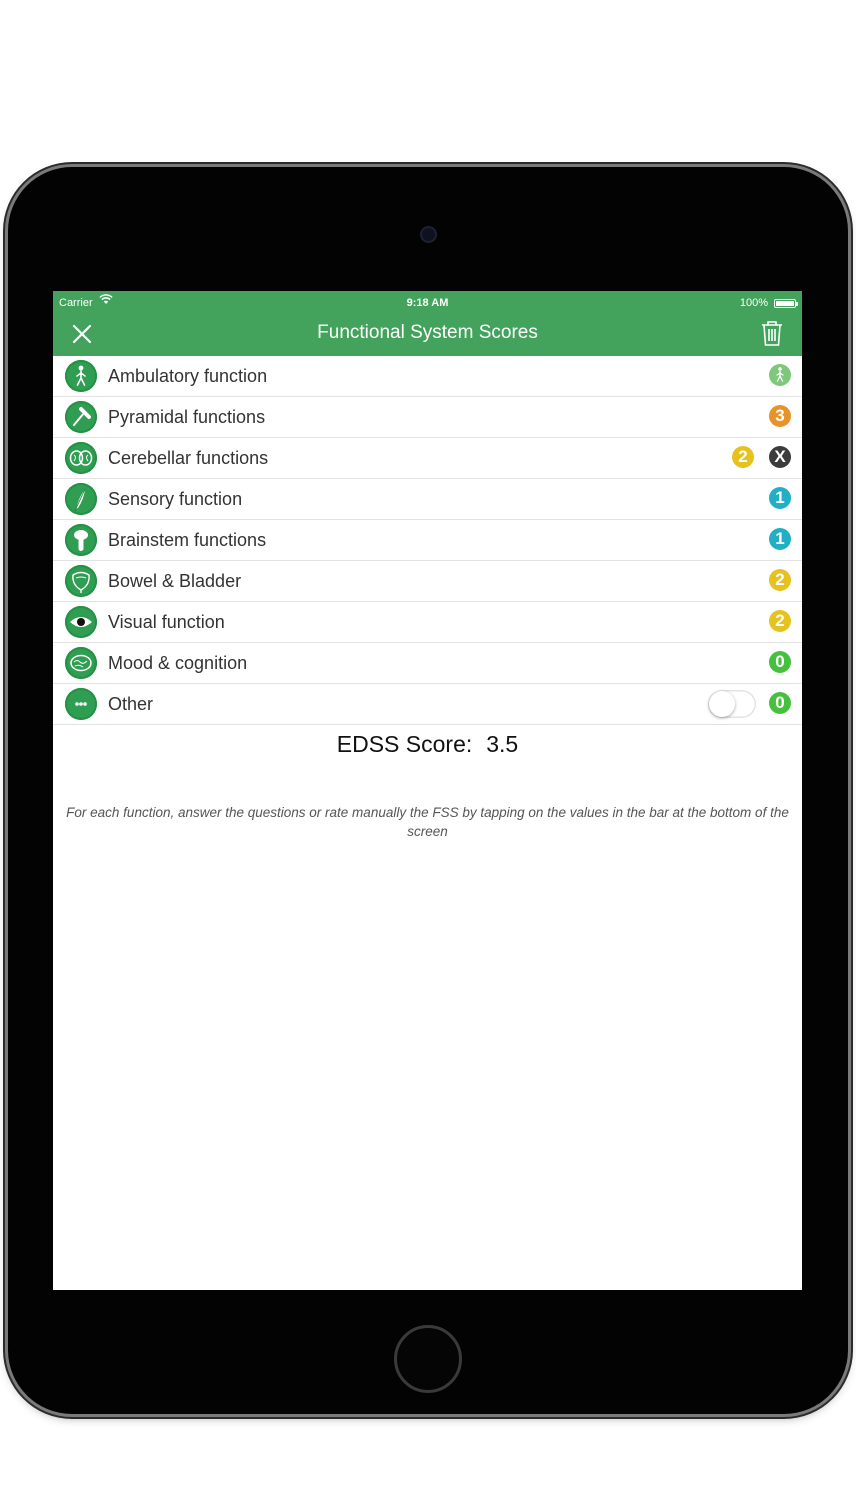 Image resolution: width=856 pixels, height=1500 pixels. Describe the element at coordinates (188, 458) in the screenshot. I see `function-label: Cerebellar functions` at that location.